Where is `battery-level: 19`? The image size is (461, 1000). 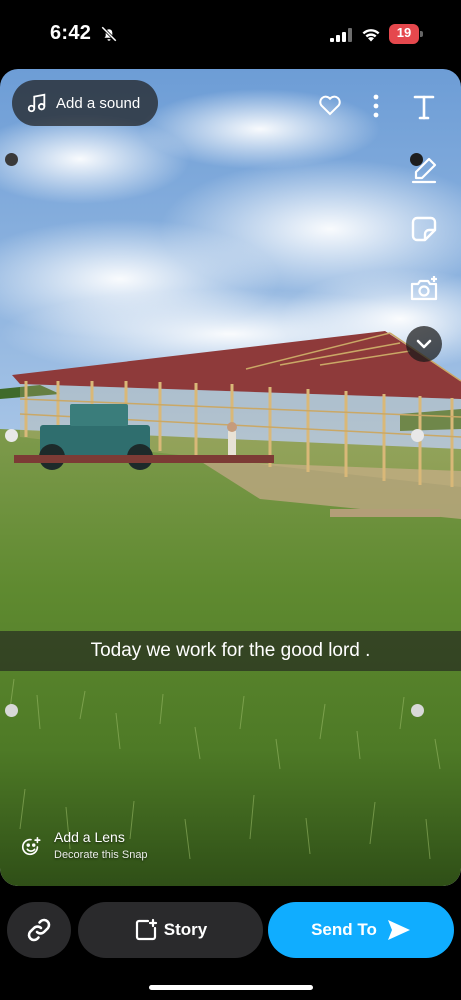 battery-level: 19 is located at coordinates (404, 32).